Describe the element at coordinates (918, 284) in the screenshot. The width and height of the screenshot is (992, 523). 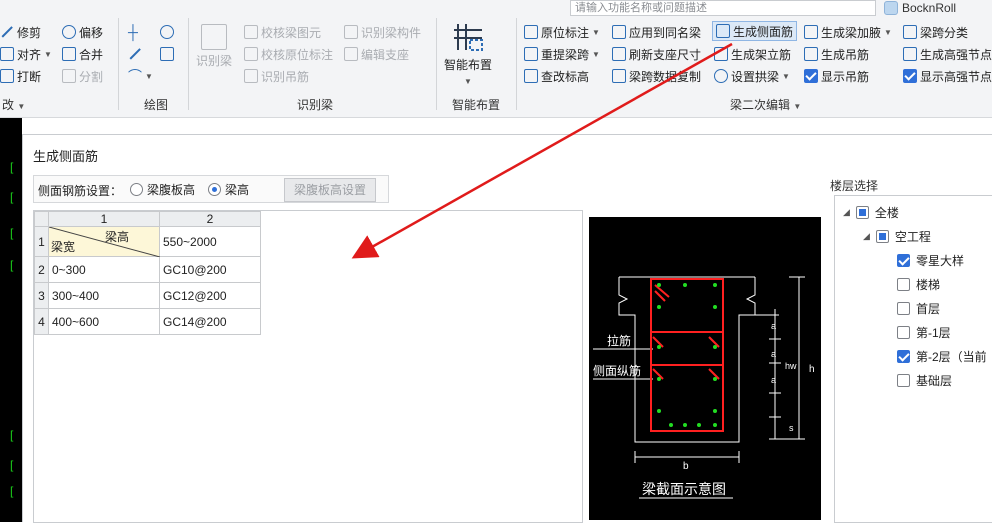
I see `tree-item-floor: 楼梯` at that location.